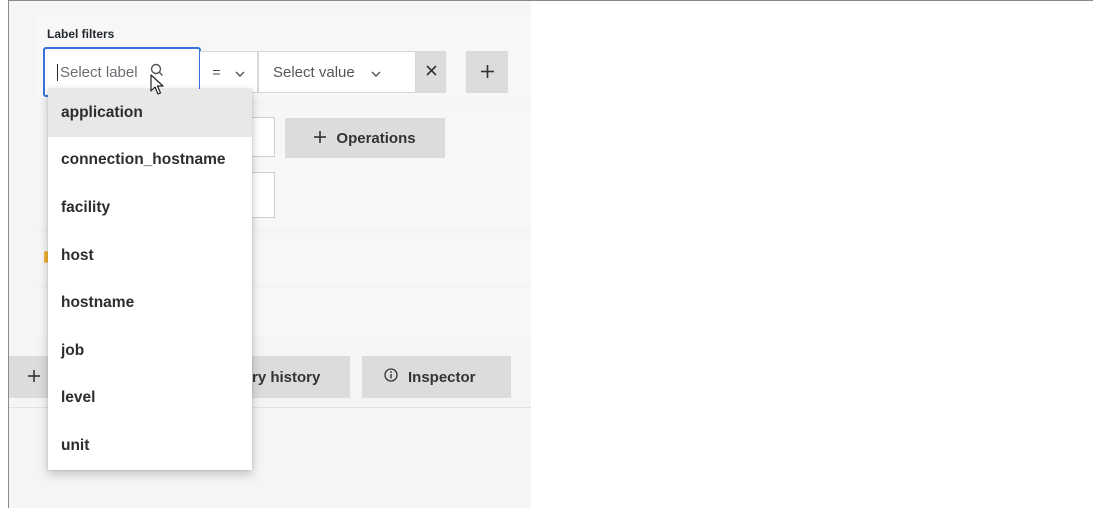 This screenshot has height=508, width=1093. I want to click on inspector-label: Inspector, so click(442, 377).